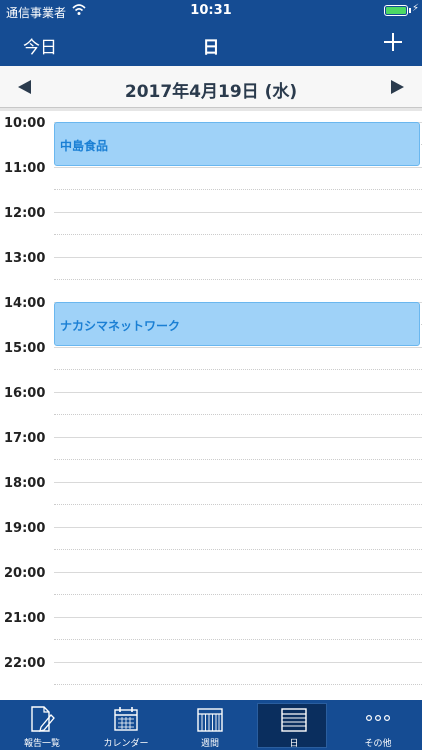 The image size is (422, 750). I want to click on hour-label: 17:00, so click(25, 438).